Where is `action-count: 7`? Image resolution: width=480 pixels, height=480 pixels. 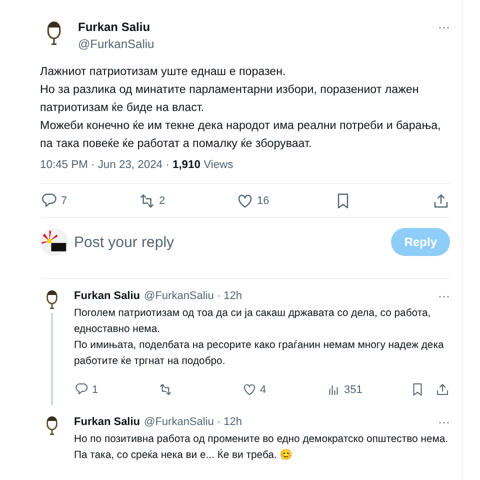 action-count: 7 is located at coordinates (64, 201).